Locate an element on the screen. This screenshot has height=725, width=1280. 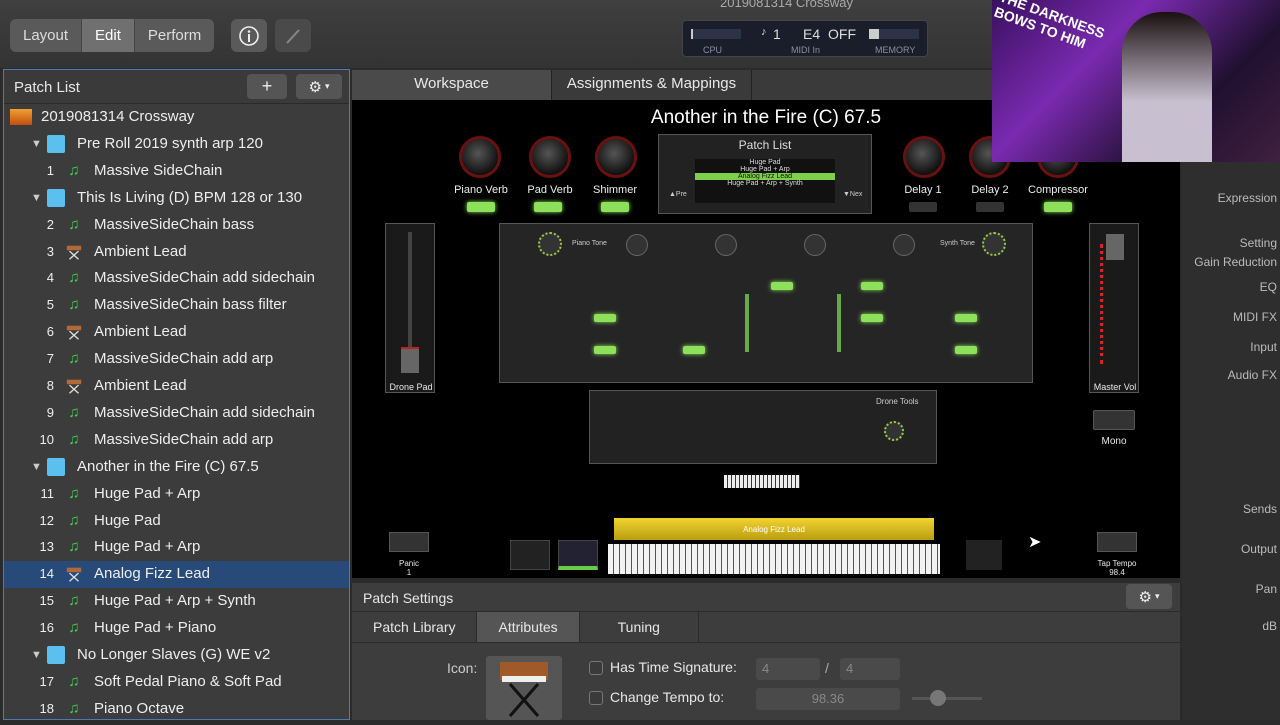
info-button is located at coordinates (249, 35).